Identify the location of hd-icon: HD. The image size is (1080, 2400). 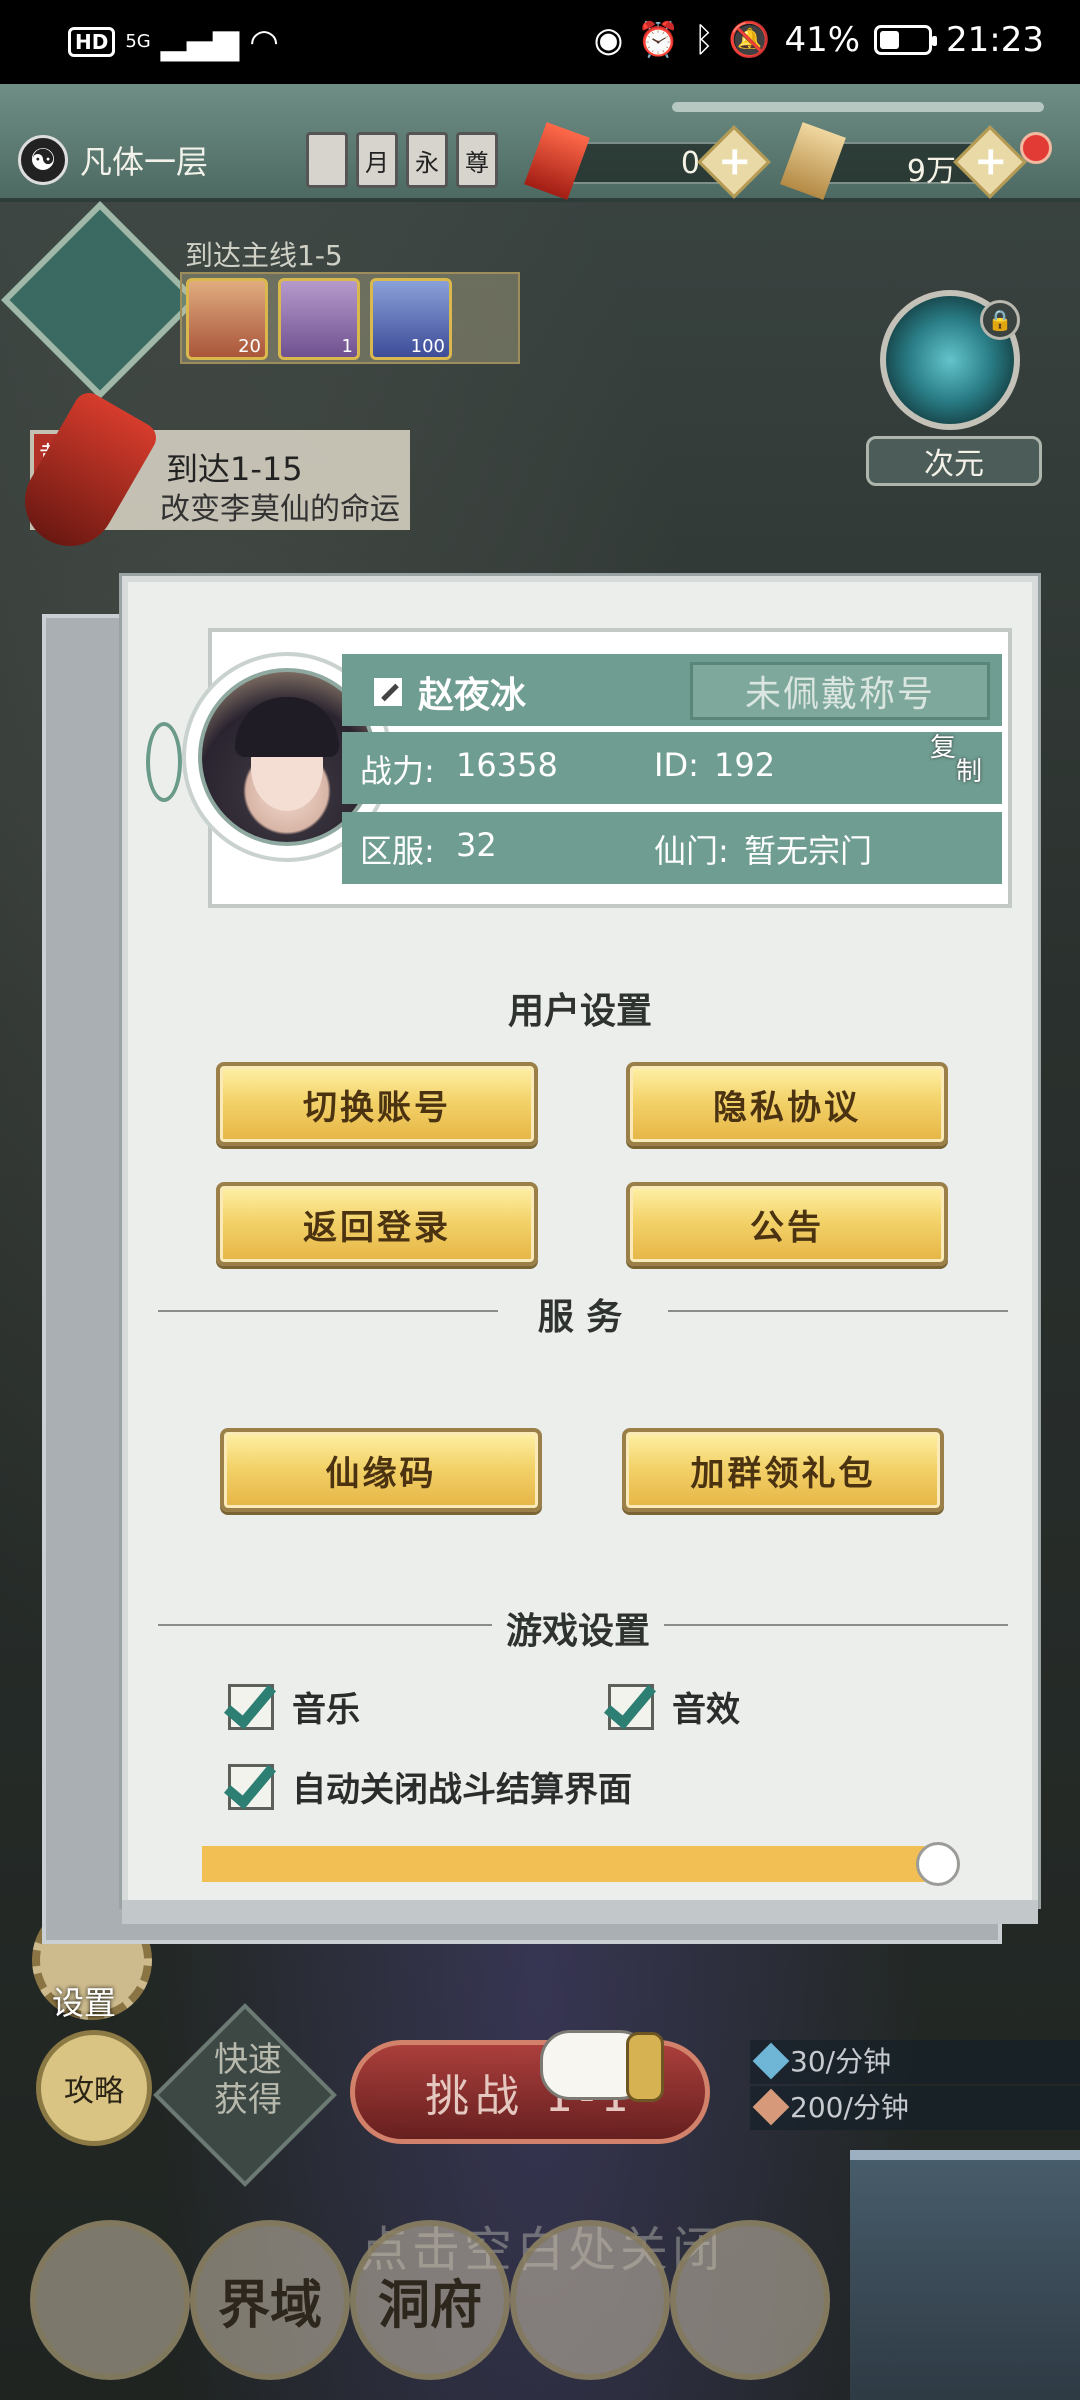
(92, 42).